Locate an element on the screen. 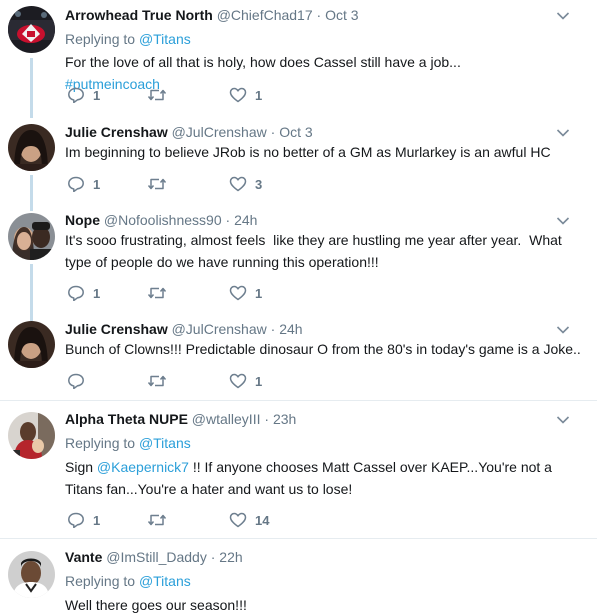  tweet-header: Julie Crenshaw @JulCrenshaw · Oct 3 is located at coordinates (189, 132).